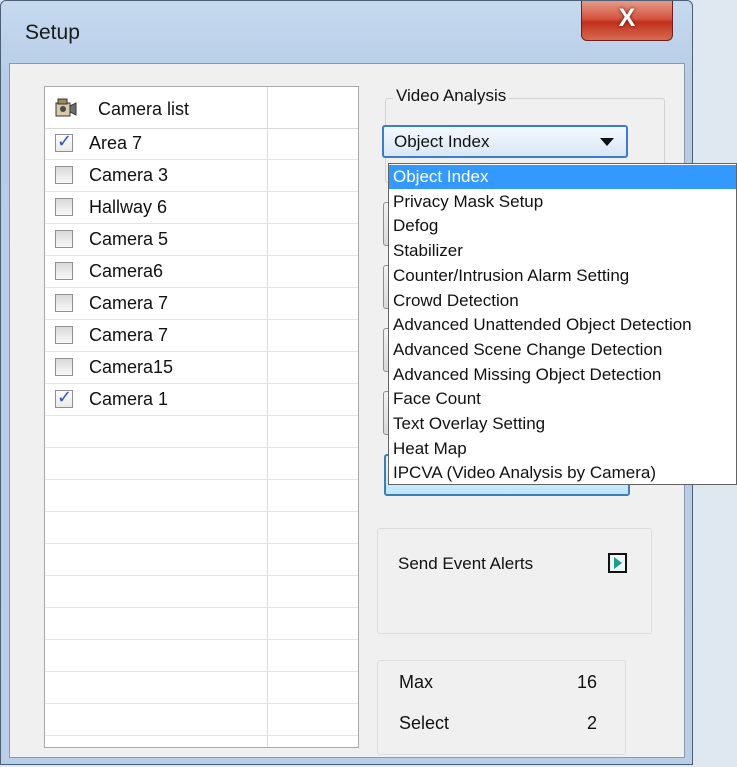 The width and height of the screenshot is (737, 767). What do you see at coordinates (562, 375) in the screenshot?
I see `dropdown-option: Advanced Missing Object Detection` at bounding box center [562, 375].